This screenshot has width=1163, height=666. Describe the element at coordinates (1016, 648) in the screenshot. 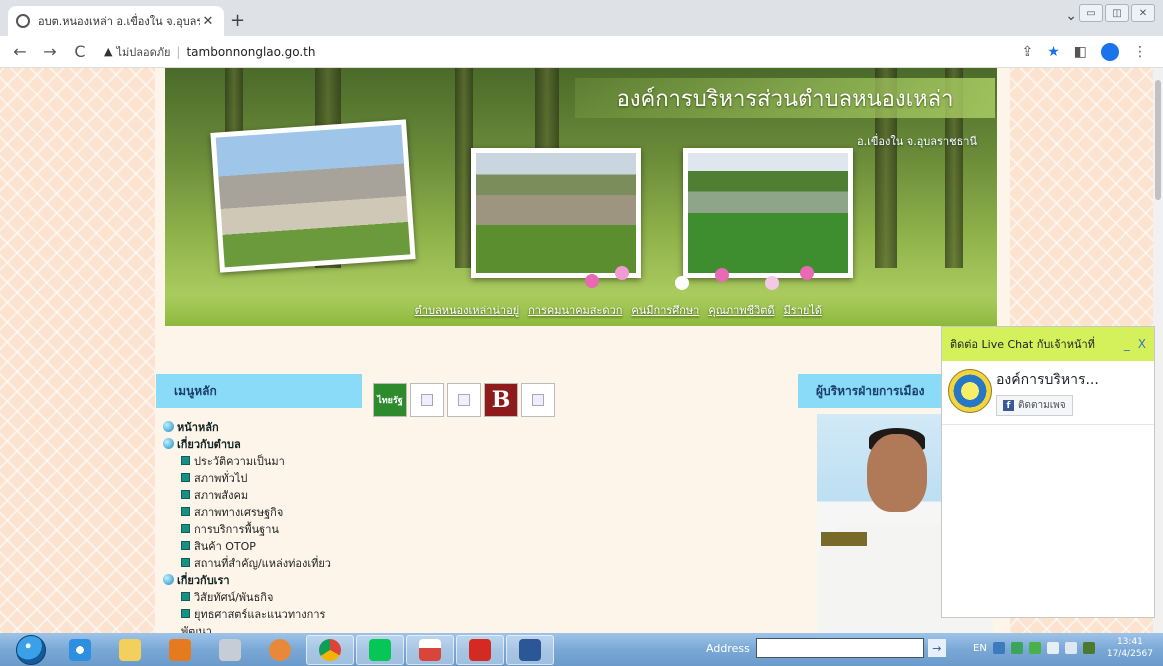

I see `tray-chrome-icon` at that location.